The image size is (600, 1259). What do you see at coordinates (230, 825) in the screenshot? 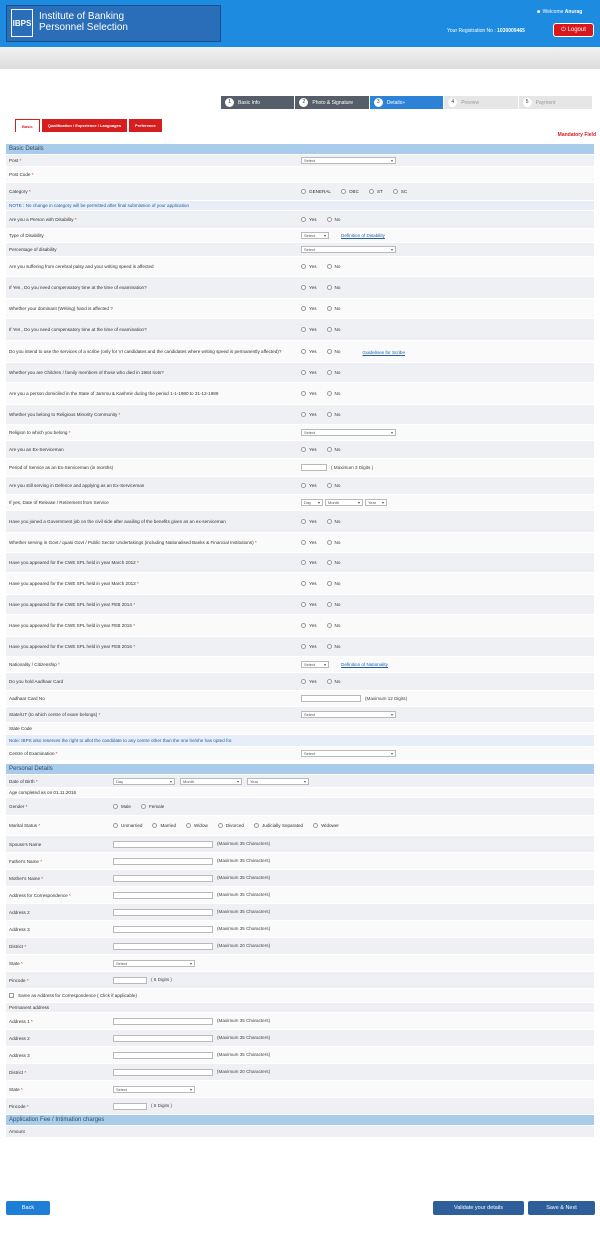
I see `radio-option: Divorced` at bounding box center [230, 825].